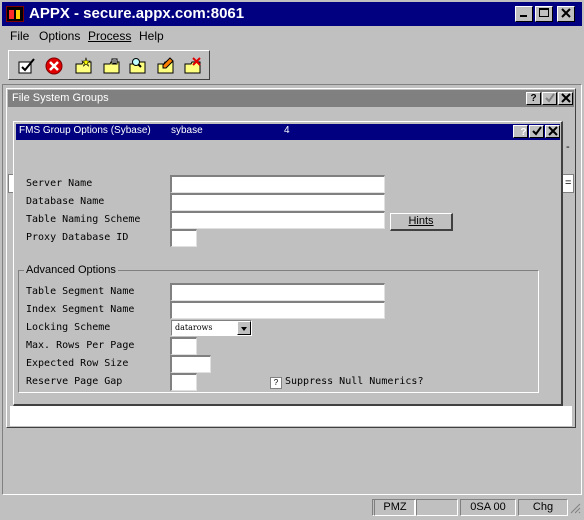 The width and height of the screenshot is (584, 520). I want to click on expected-row-size-input, so click(190, 364).